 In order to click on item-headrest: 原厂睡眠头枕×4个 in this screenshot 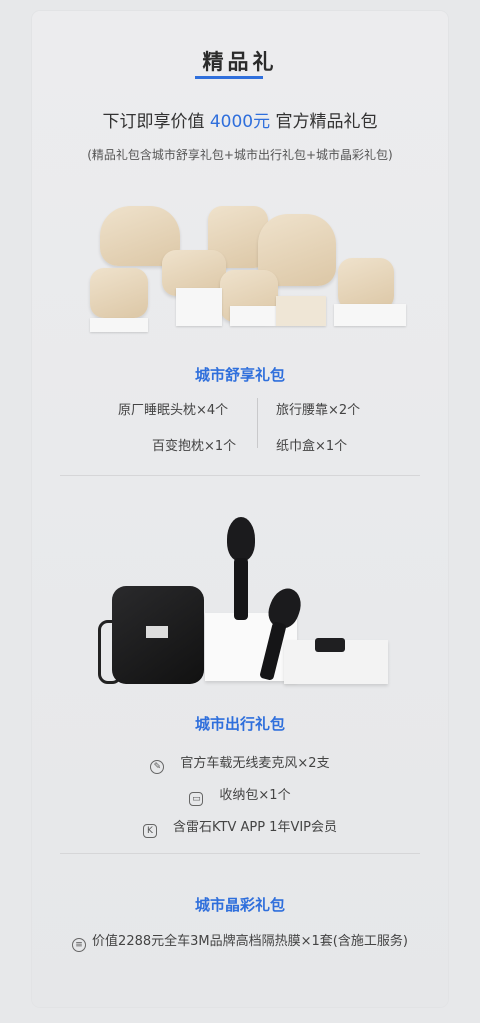, I will do `click(173, 410)`.